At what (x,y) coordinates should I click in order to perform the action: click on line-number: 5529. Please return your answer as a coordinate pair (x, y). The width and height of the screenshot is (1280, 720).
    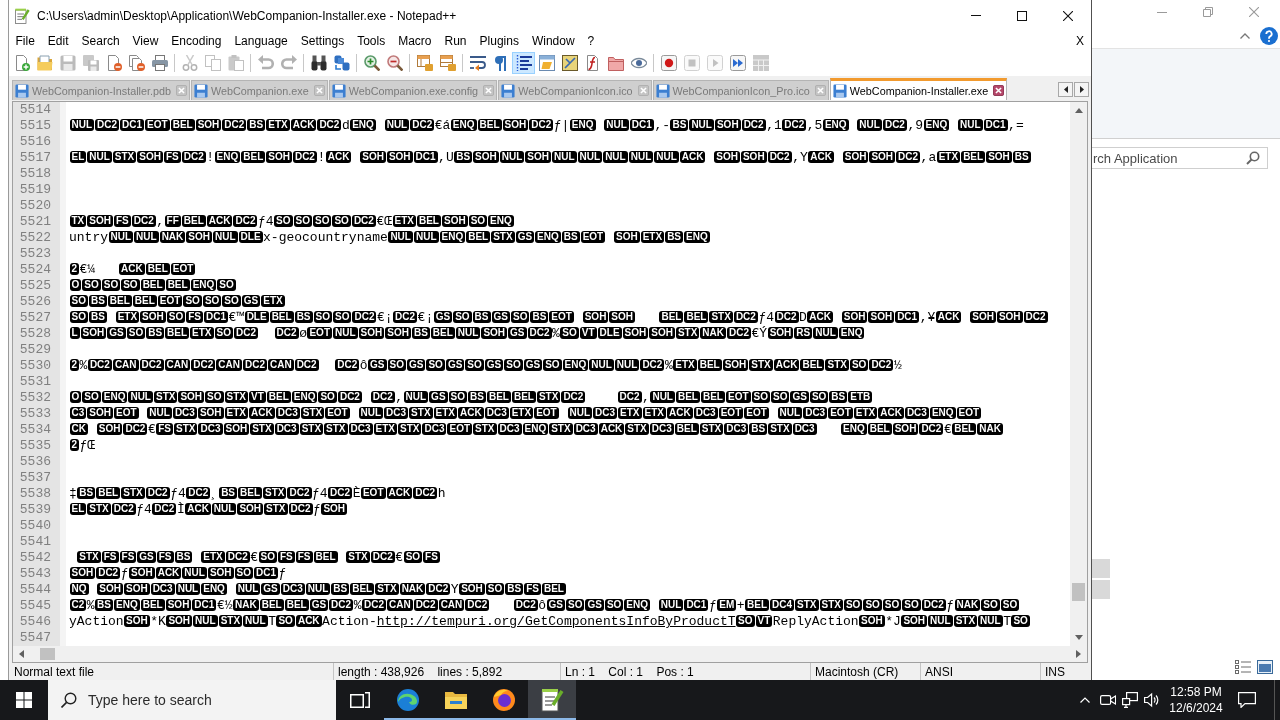
    Looking at the image, I should click on (39, 350).